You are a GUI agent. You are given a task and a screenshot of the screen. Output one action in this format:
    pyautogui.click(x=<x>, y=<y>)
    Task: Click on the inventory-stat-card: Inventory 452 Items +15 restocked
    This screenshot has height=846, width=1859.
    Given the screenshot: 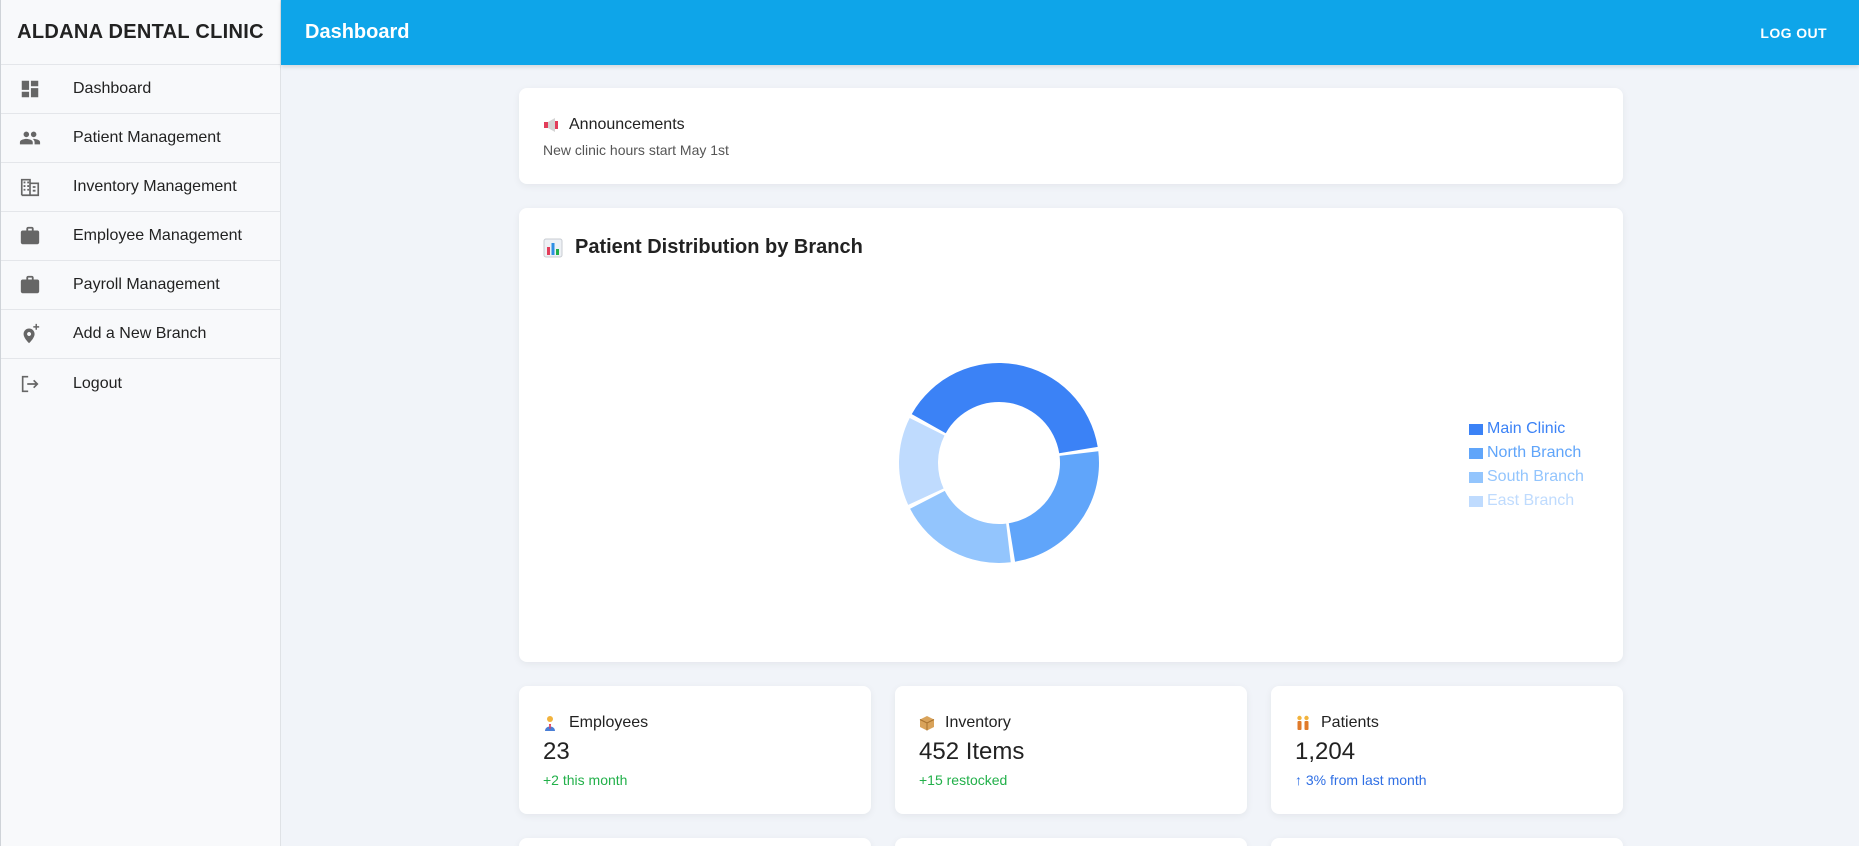 What is the action you would take?
    pyautogui.click(x=1071, y=750)
    